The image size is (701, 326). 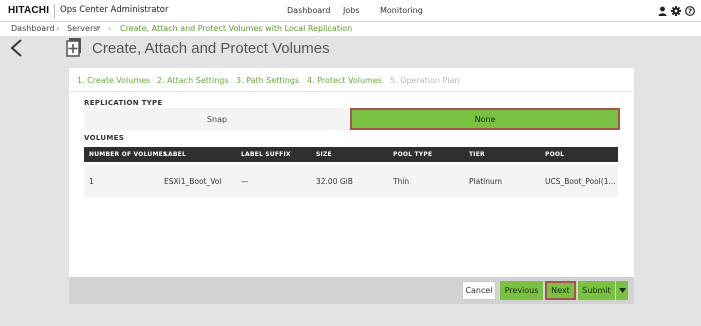 I want to click on wizard-footer: Cancel Previous Next Submit, so click(x=351, y=290).